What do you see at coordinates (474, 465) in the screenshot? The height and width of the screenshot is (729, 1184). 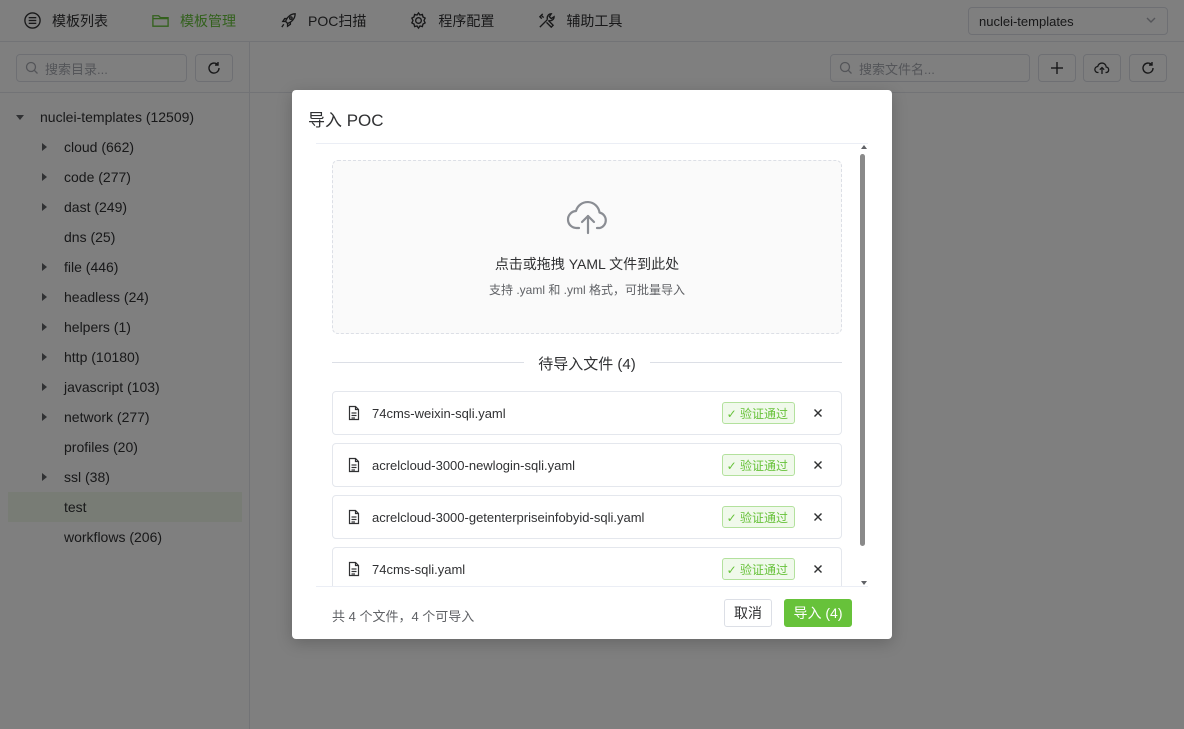 I see `file-name: acrelcloud-3000-newlogin-sqli.yaml` at bounding box center [474, 465].